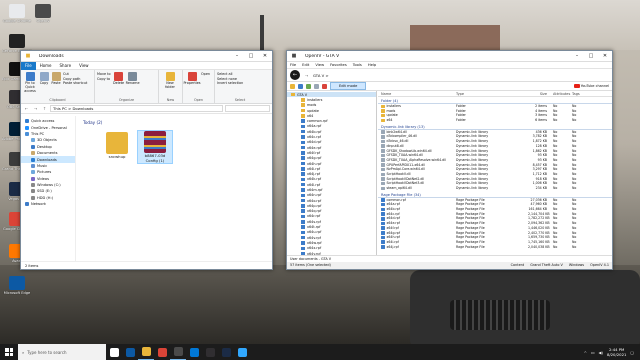 Image resolution: width=640 pixels, height=360 pixels. Describe the element at coordinates (576, 265) in the screenshot. I see `status-platform: Windows` at that location.